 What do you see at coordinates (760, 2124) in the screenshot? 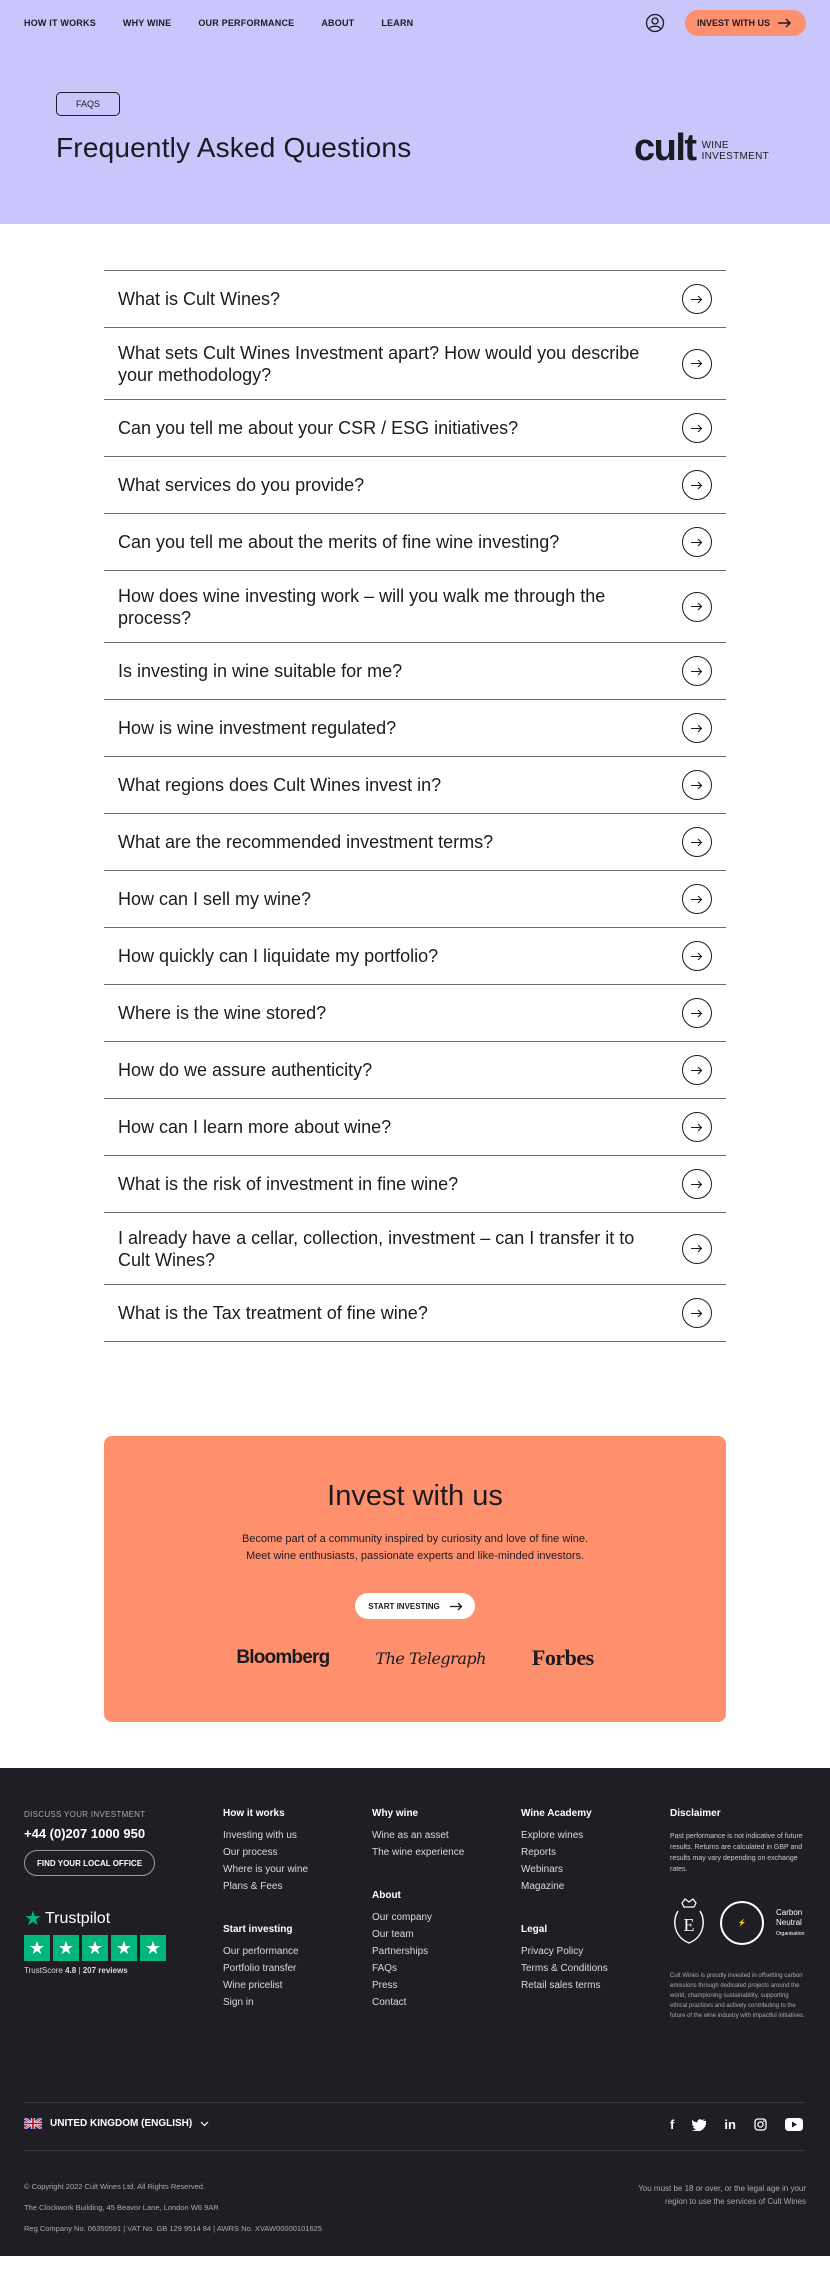
I see `instagram-icon` at bounding box center [760, 2124].